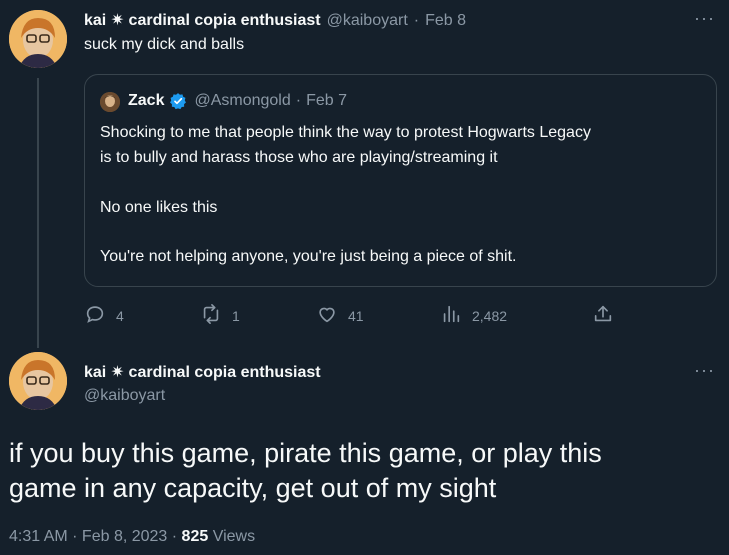 This screenshot has height=555, width=729. Describe the element at coordinates (367, 21) in the screenshot. I see `reply-handle: @kaiboyart` at that location.